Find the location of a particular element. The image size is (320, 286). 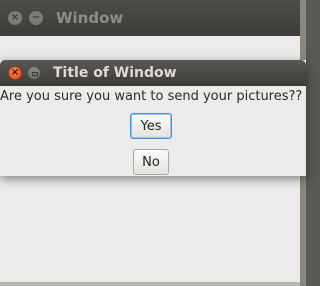

background-window-titlebar: × − Window is located at coordinates (150, 18).